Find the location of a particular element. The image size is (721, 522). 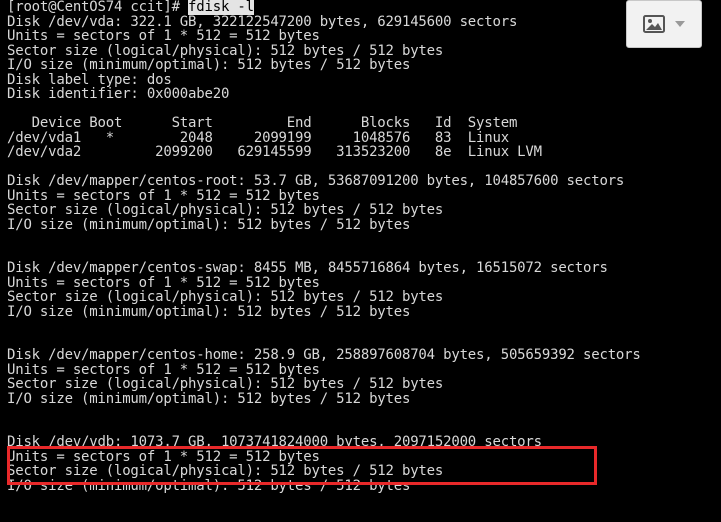

shell-prompt: [root@CentOS74 ccit]# is located at coordinates (98, 7).